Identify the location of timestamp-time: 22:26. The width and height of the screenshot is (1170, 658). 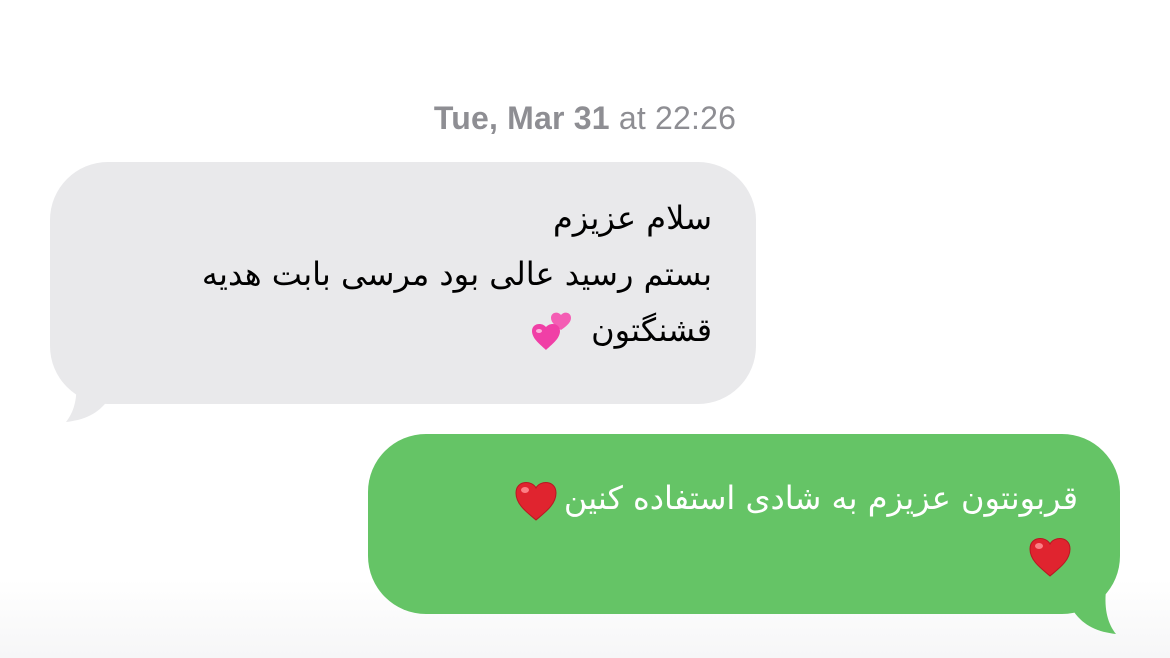
(696, 118).